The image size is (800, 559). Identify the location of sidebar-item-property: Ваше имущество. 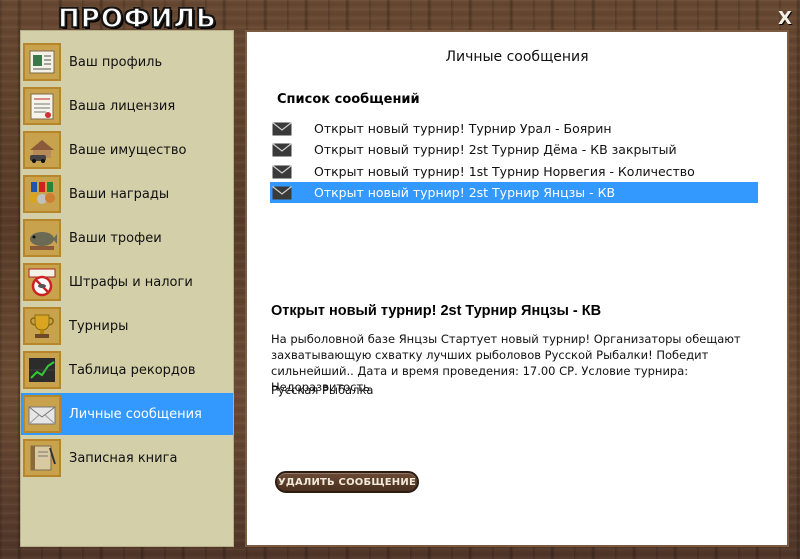
(127, 150).